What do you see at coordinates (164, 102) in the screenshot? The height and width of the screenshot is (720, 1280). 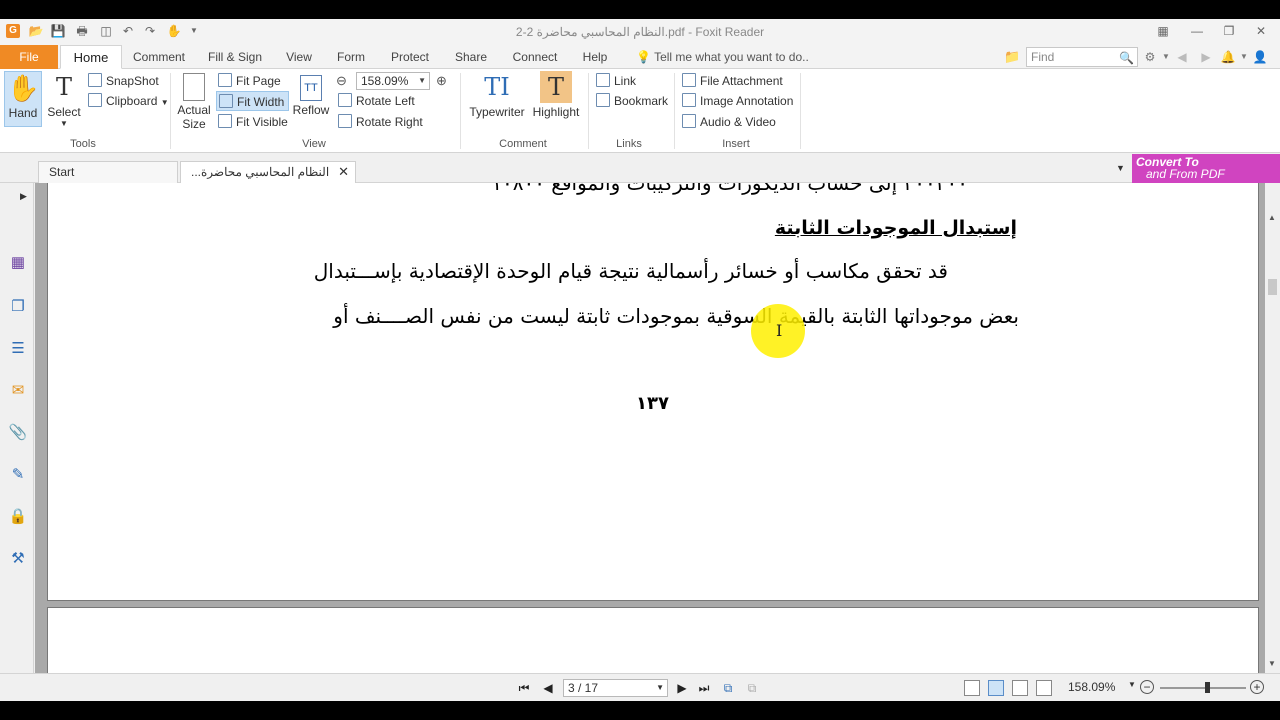 I see `clipboard-dropdown-icon: ▼` at bounding box center [164, 102].